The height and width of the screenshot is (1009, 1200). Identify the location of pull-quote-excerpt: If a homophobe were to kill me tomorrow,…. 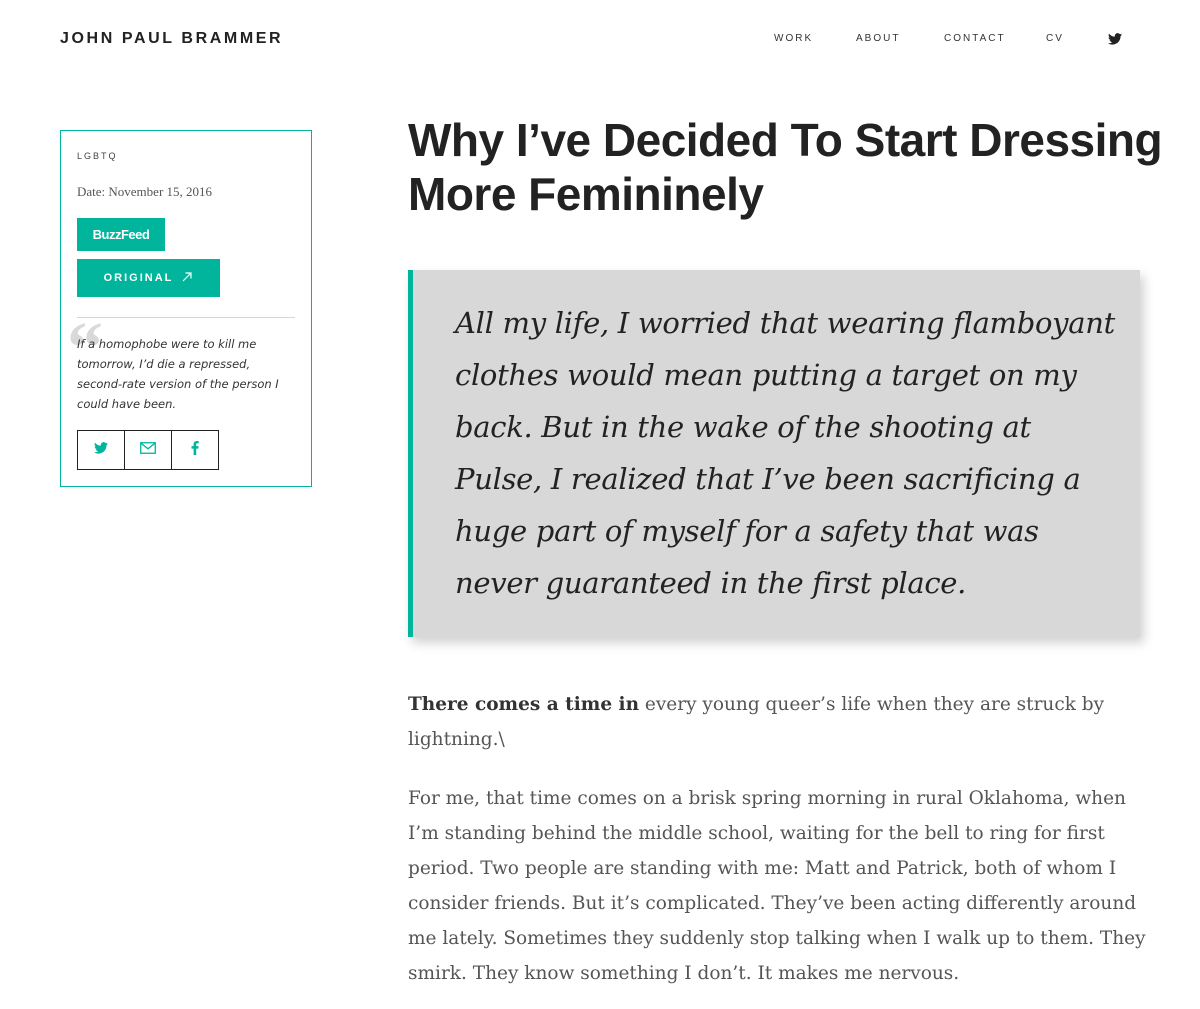
(178, 374).